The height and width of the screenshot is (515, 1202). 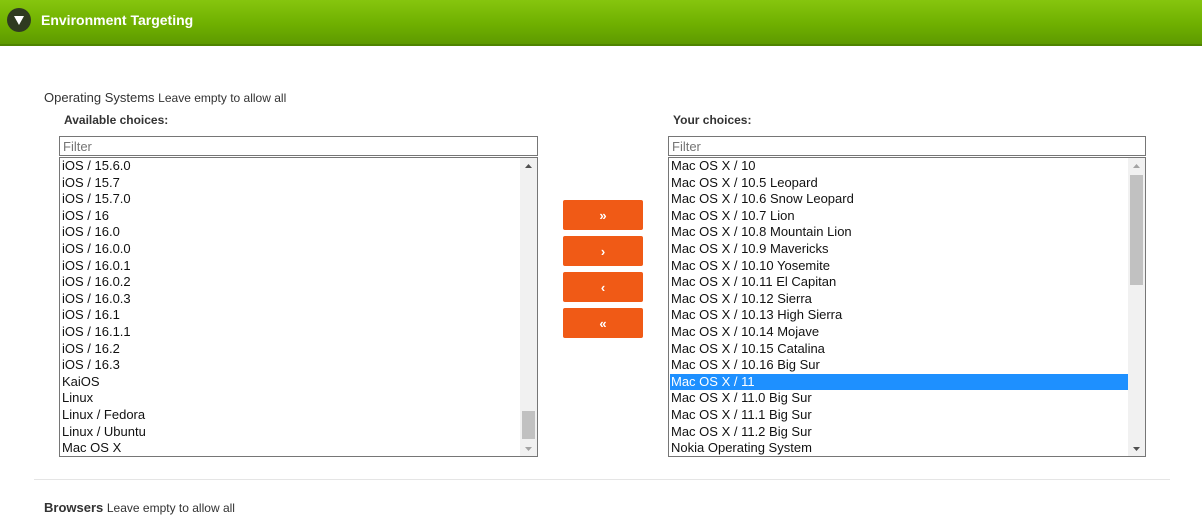 What do you see at coordinates (1136, 307) in the screenshot?
I see `chosen-scrollbar` at bounding box center [1136, 307].